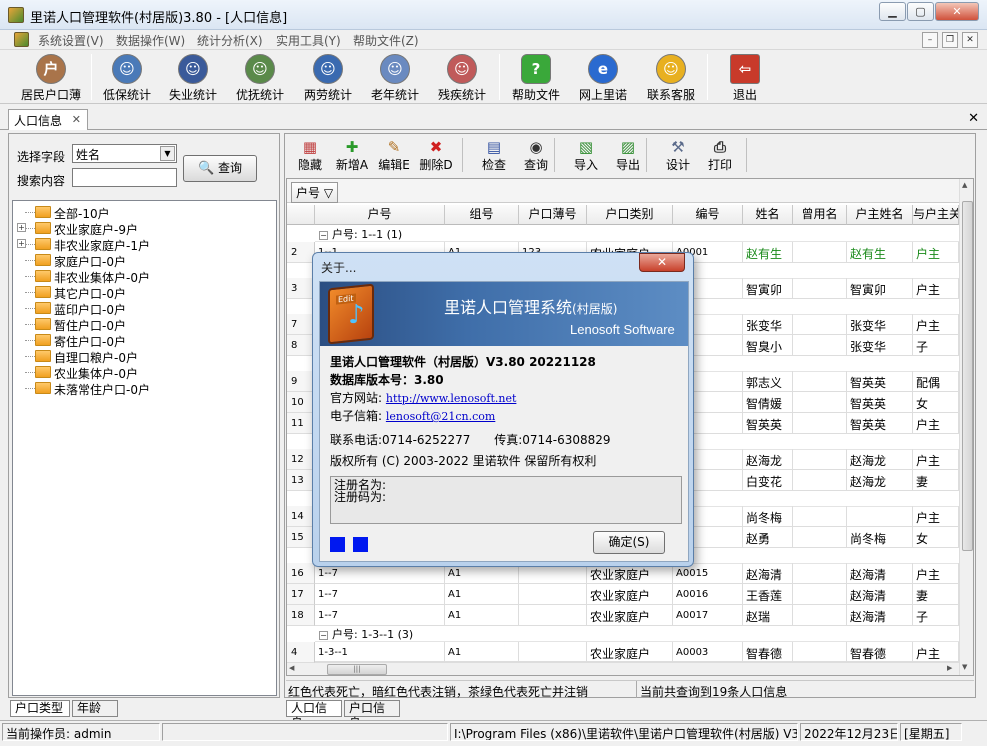  Describe the element at coordinates (967, 376) in the screenshot. I see `scroll-thumb` at that location.